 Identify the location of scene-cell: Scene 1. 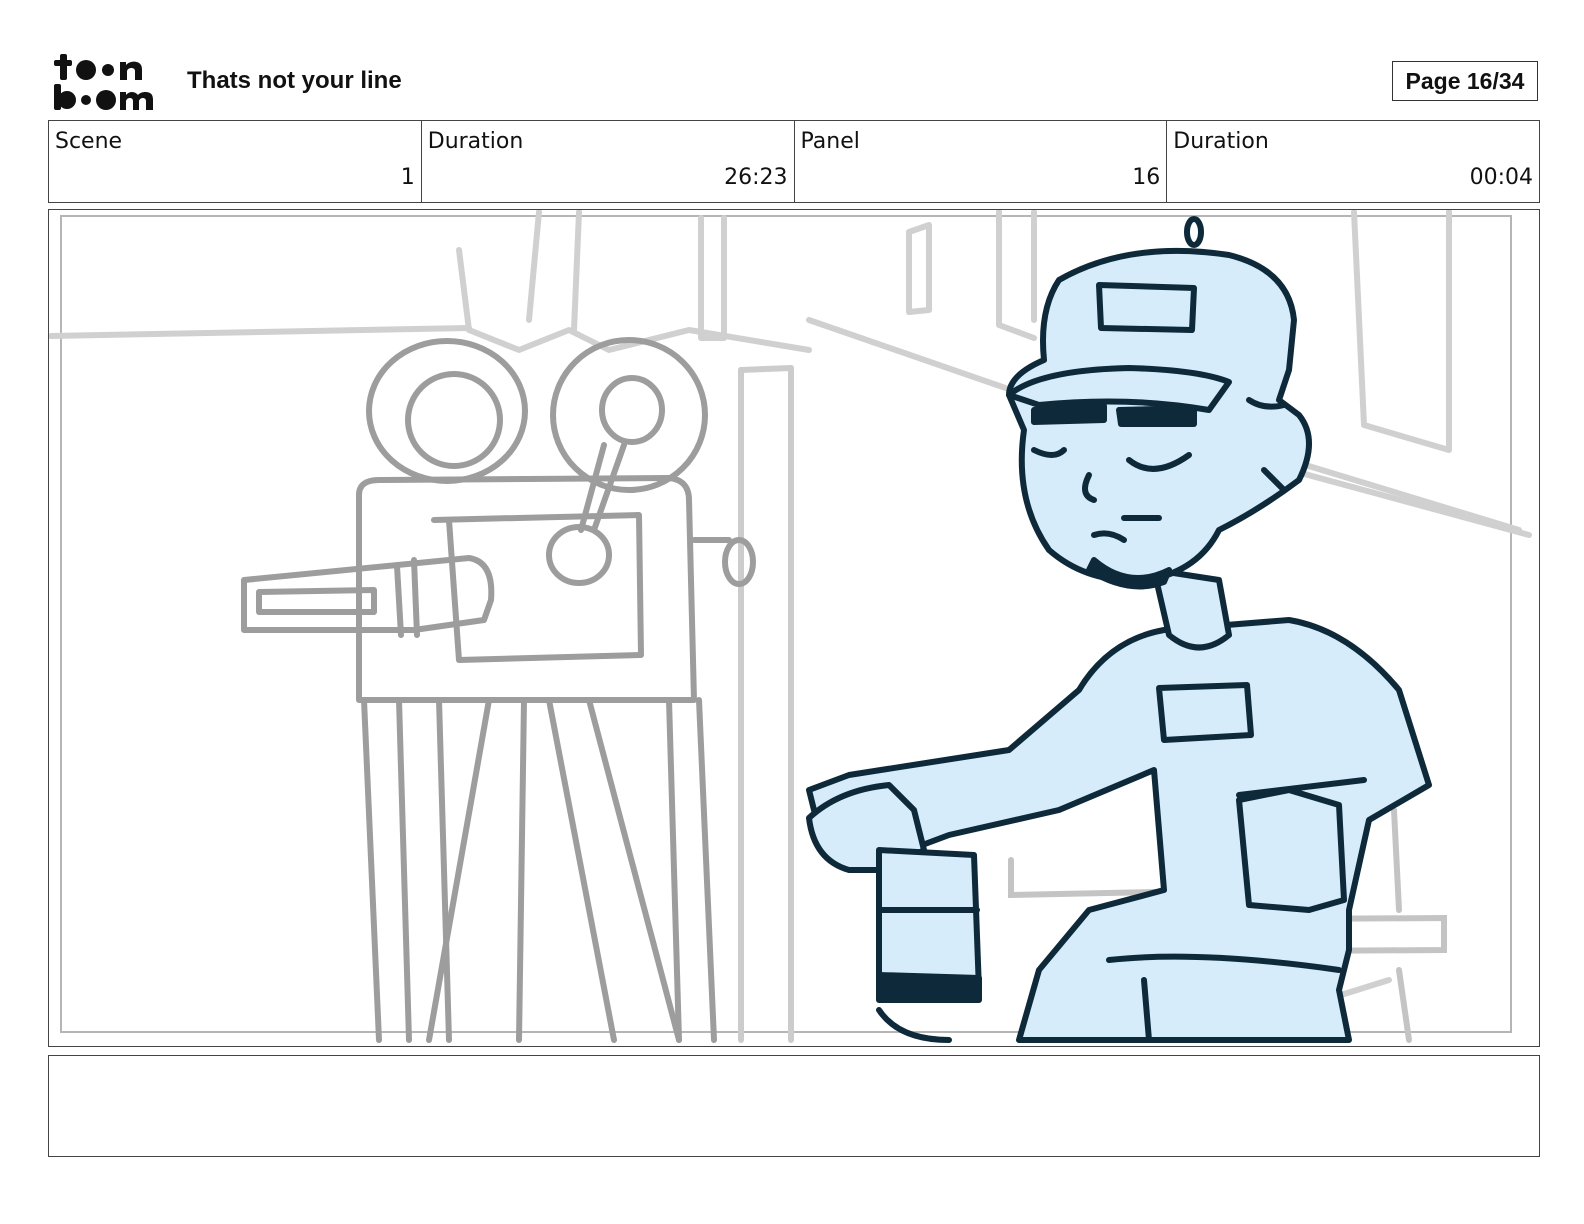
(235, 161).